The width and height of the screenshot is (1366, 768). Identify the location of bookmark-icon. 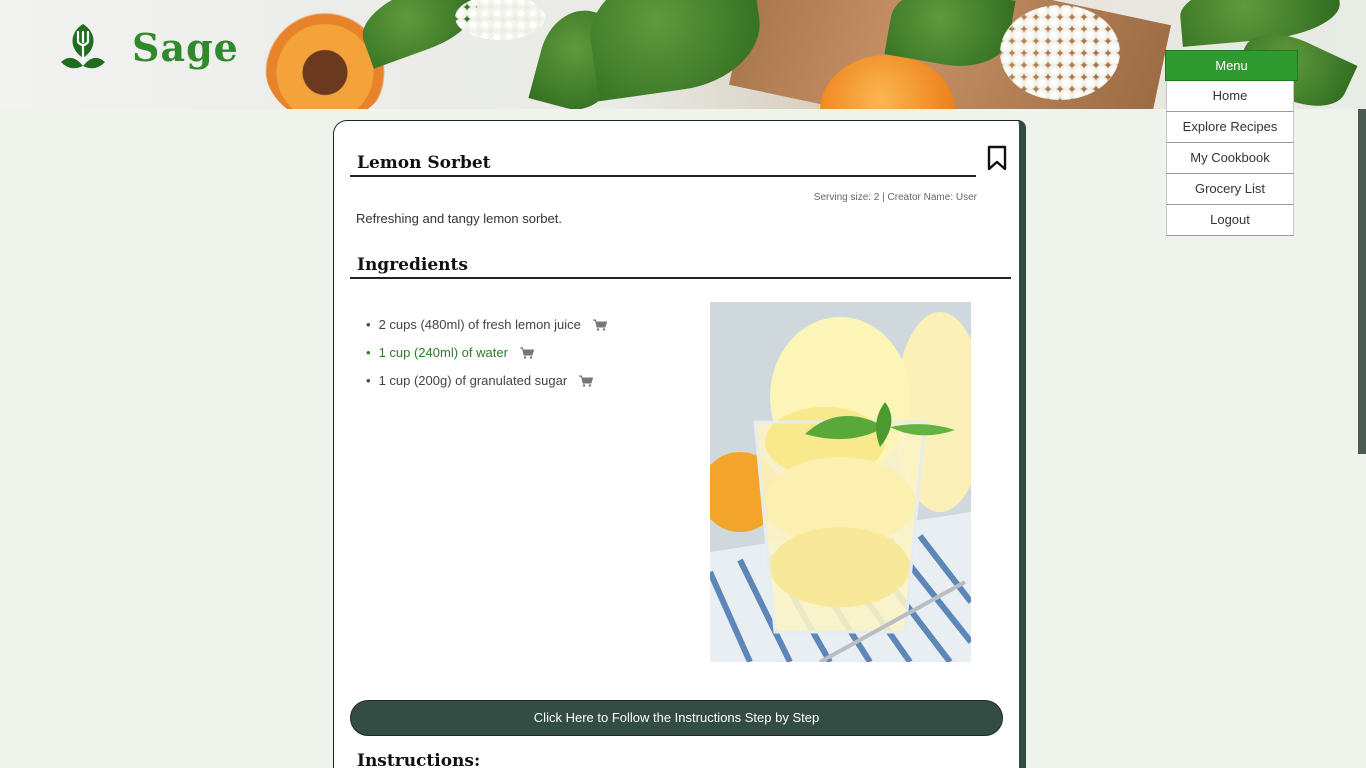
(997, 158).